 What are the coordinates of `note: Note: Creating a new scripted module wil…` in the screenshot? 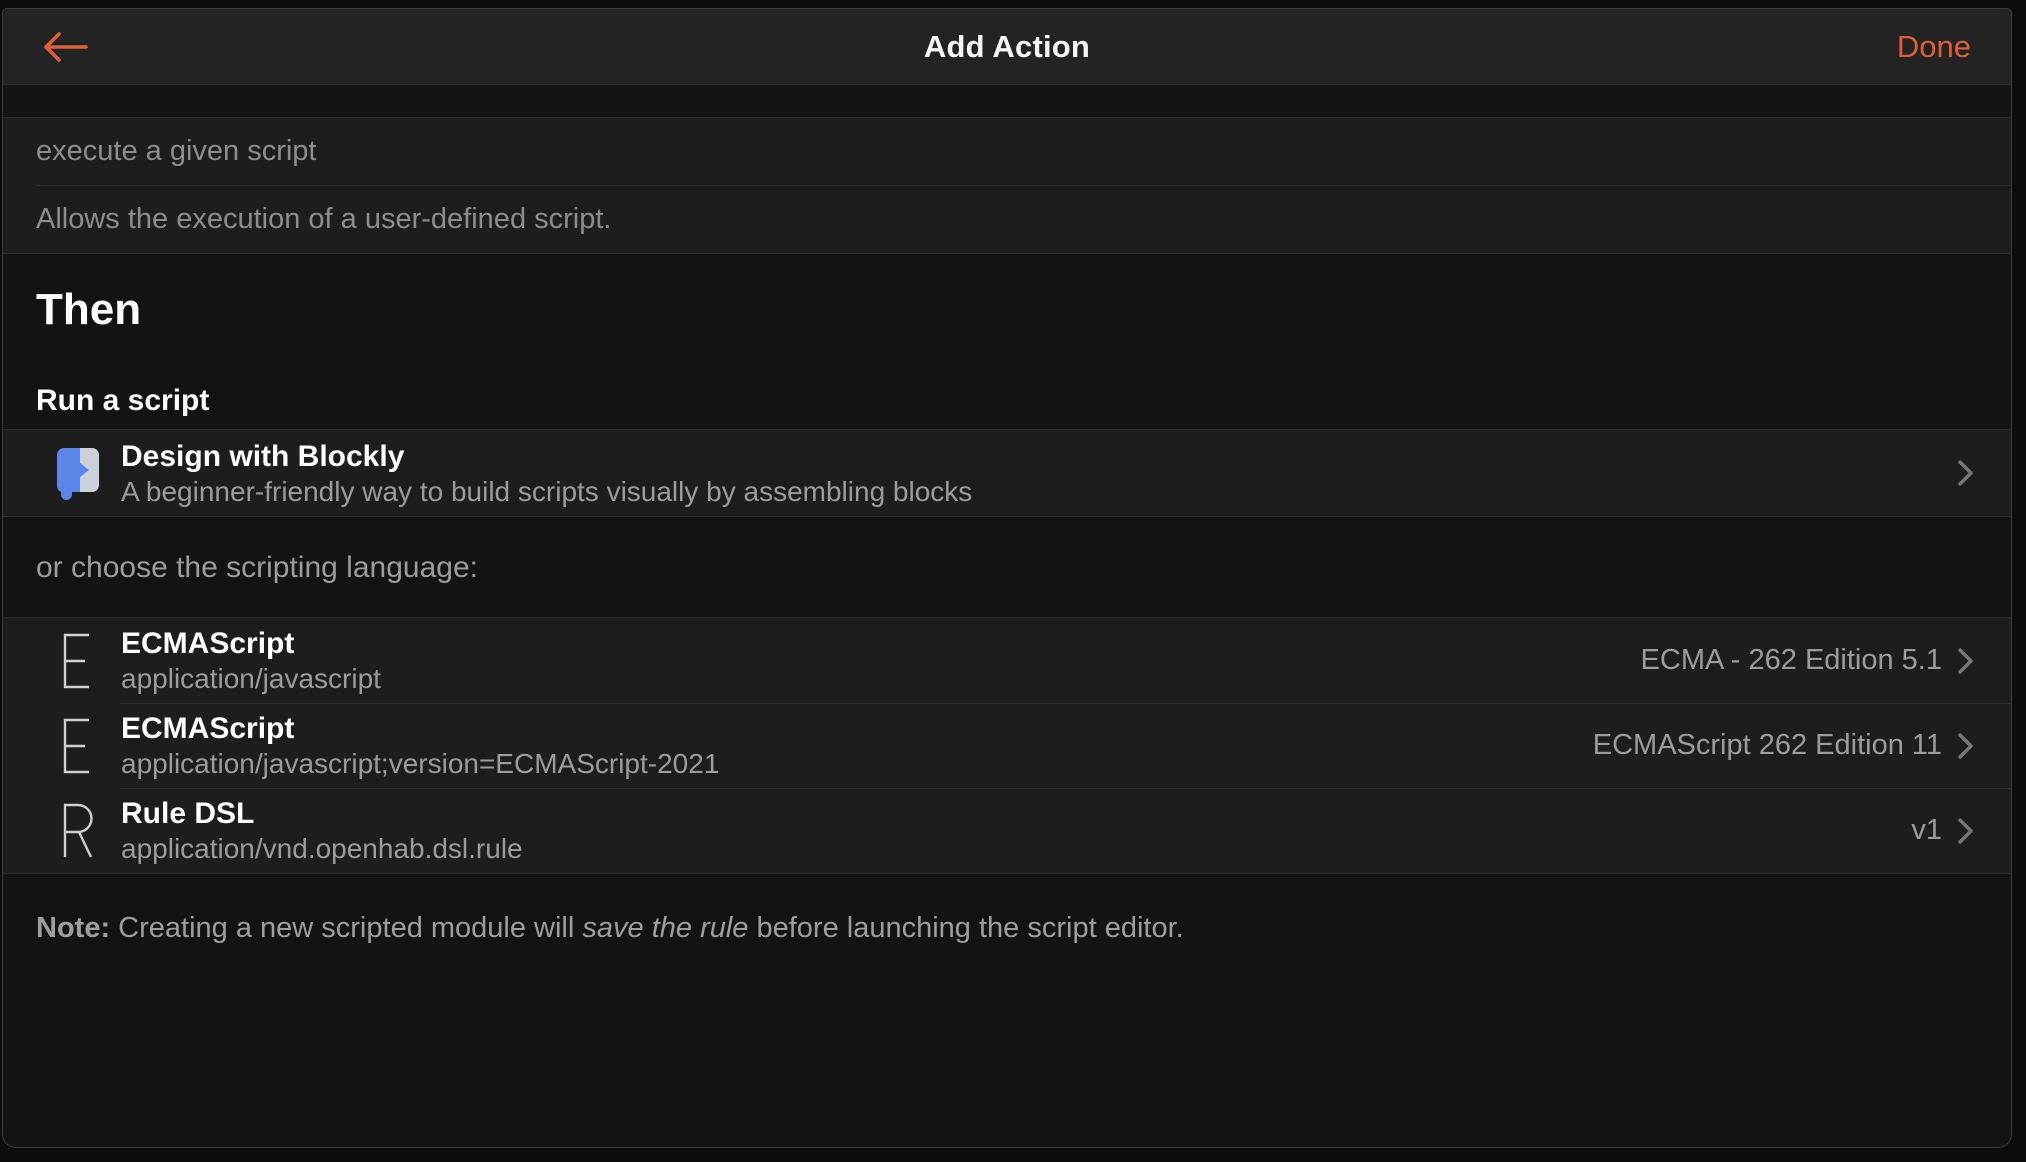 It's located at (1007, 910).